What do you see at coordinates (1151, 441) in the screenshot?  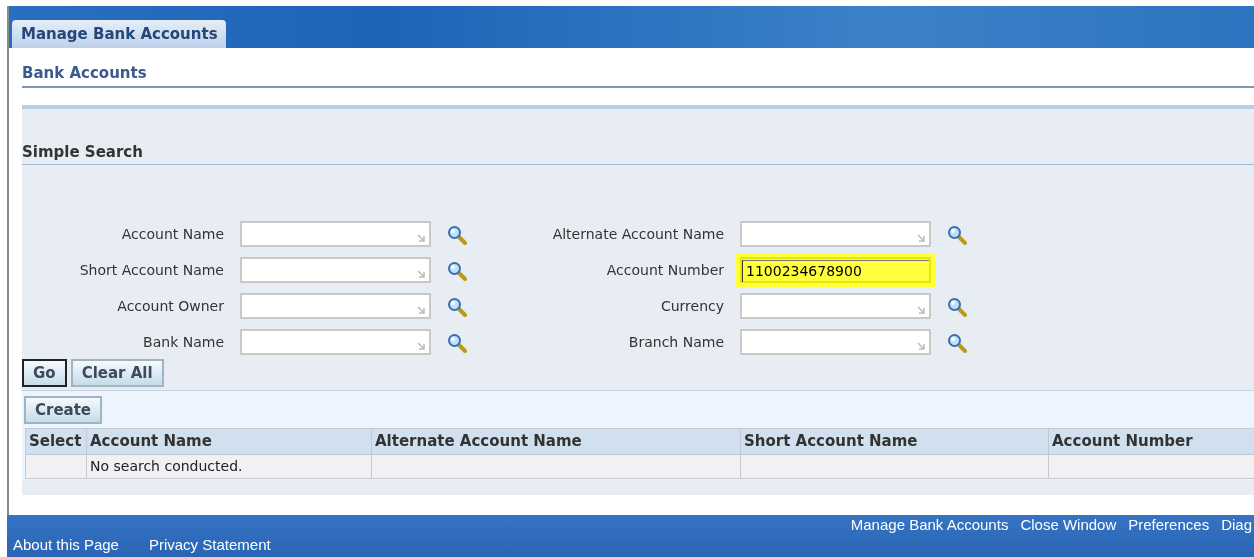 I see `column-header: Account Number` at bounding box center [1151, 441].